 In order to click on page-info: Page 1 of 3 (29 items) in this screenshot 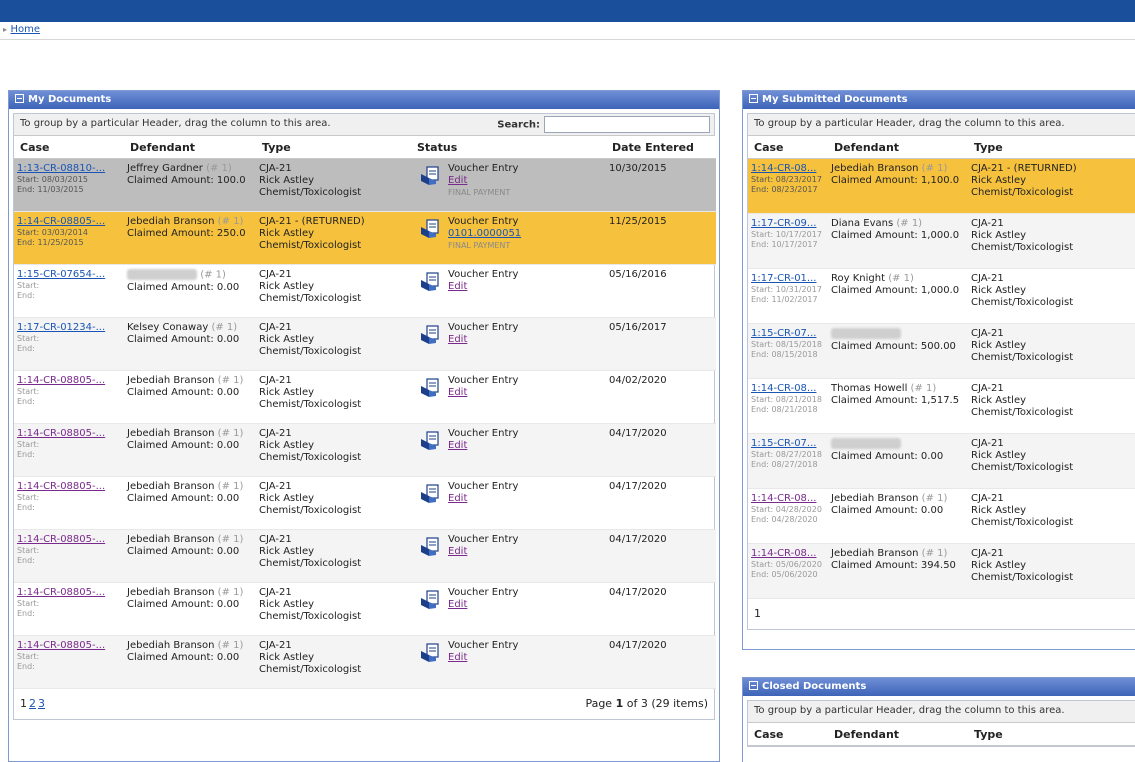, I will do `click(646, 703)`.